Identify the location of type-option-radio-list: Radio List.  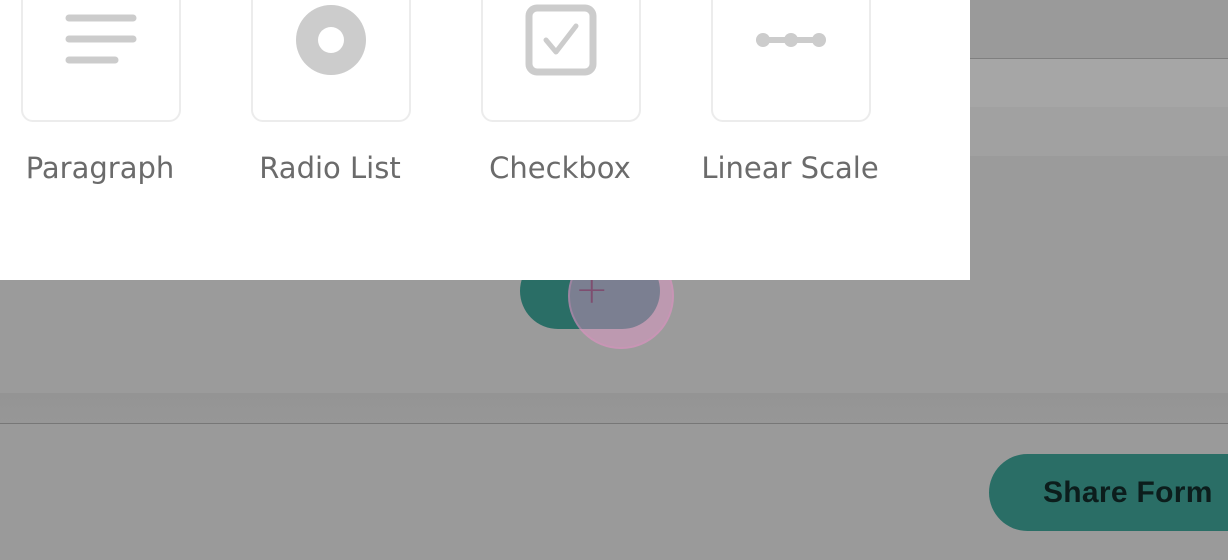
(330, 105).